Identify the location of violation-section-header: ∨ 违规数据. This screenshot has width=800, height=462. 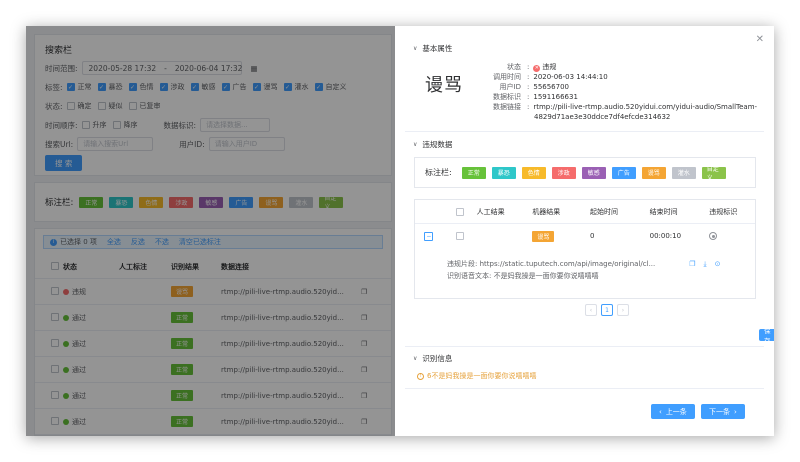
(432, 144).